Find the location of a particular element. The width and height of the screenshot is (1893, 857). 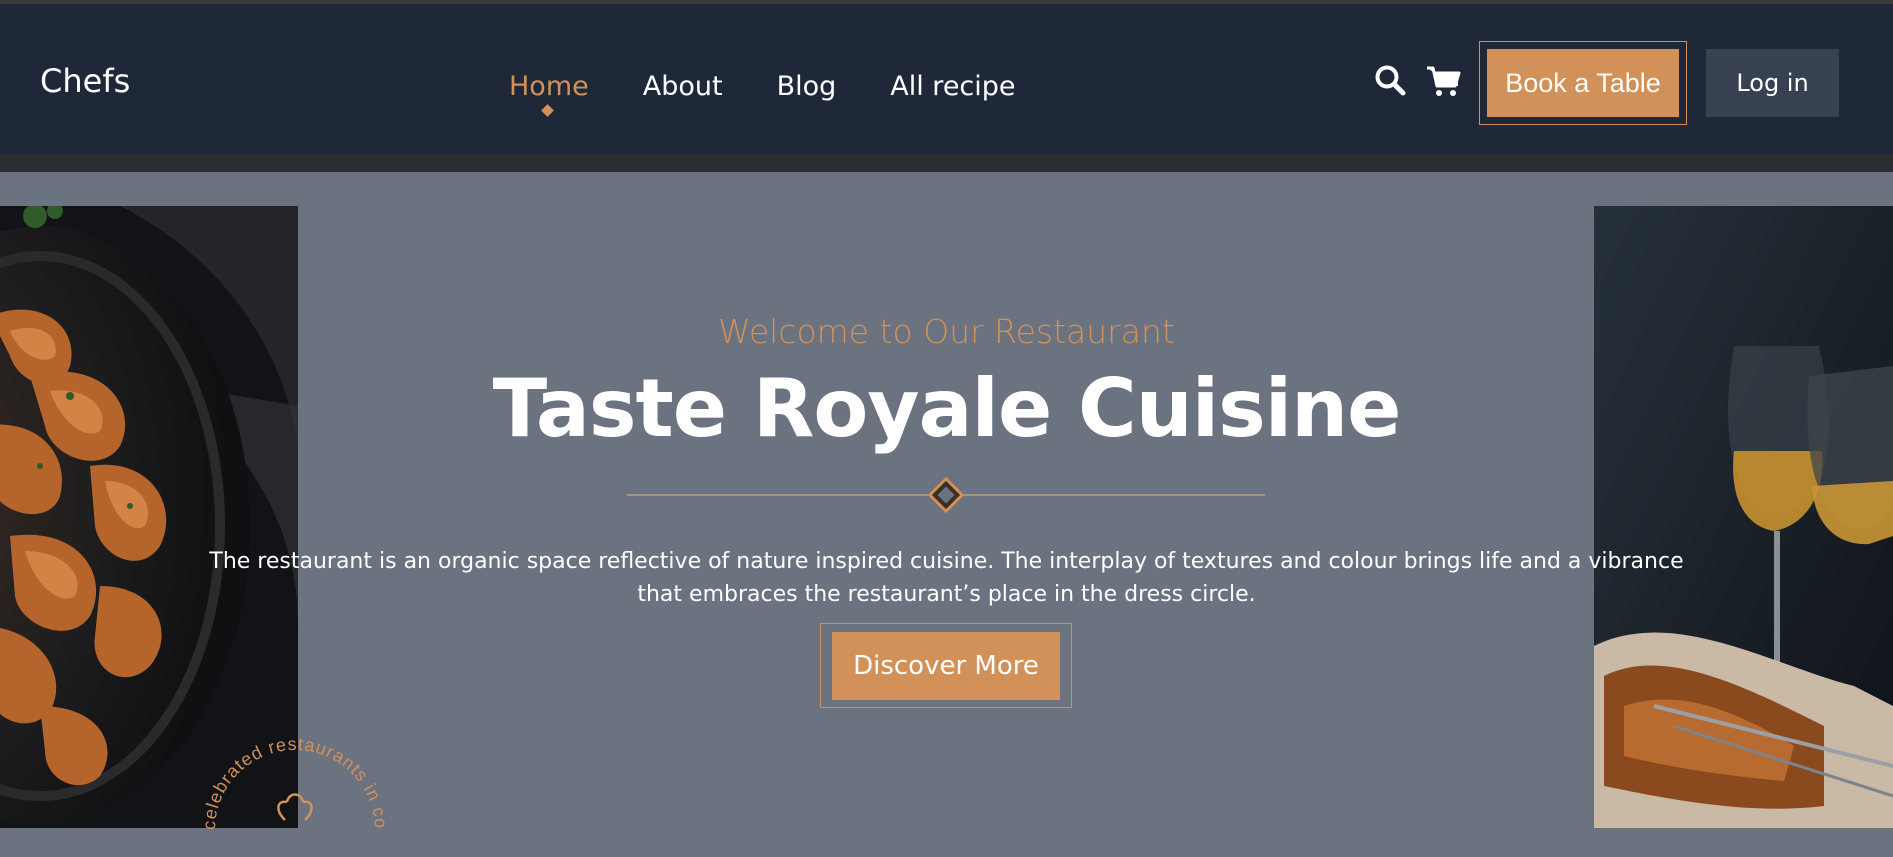

badge-text: celebrated restaurants in co is located at coordinates (294, 782).